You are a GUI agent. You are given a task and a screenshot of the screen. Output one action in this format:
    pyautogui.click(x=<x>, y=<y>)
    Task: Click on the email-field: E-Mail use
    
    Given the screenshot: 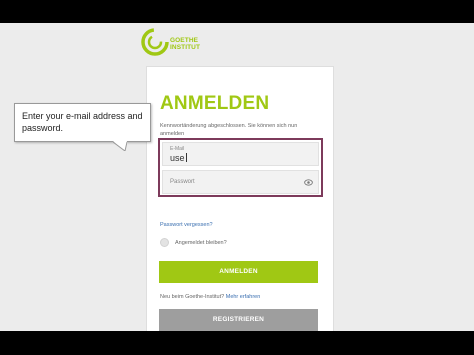 What is the action you would take?
    pyautogui.click(x=240, y=154)
    